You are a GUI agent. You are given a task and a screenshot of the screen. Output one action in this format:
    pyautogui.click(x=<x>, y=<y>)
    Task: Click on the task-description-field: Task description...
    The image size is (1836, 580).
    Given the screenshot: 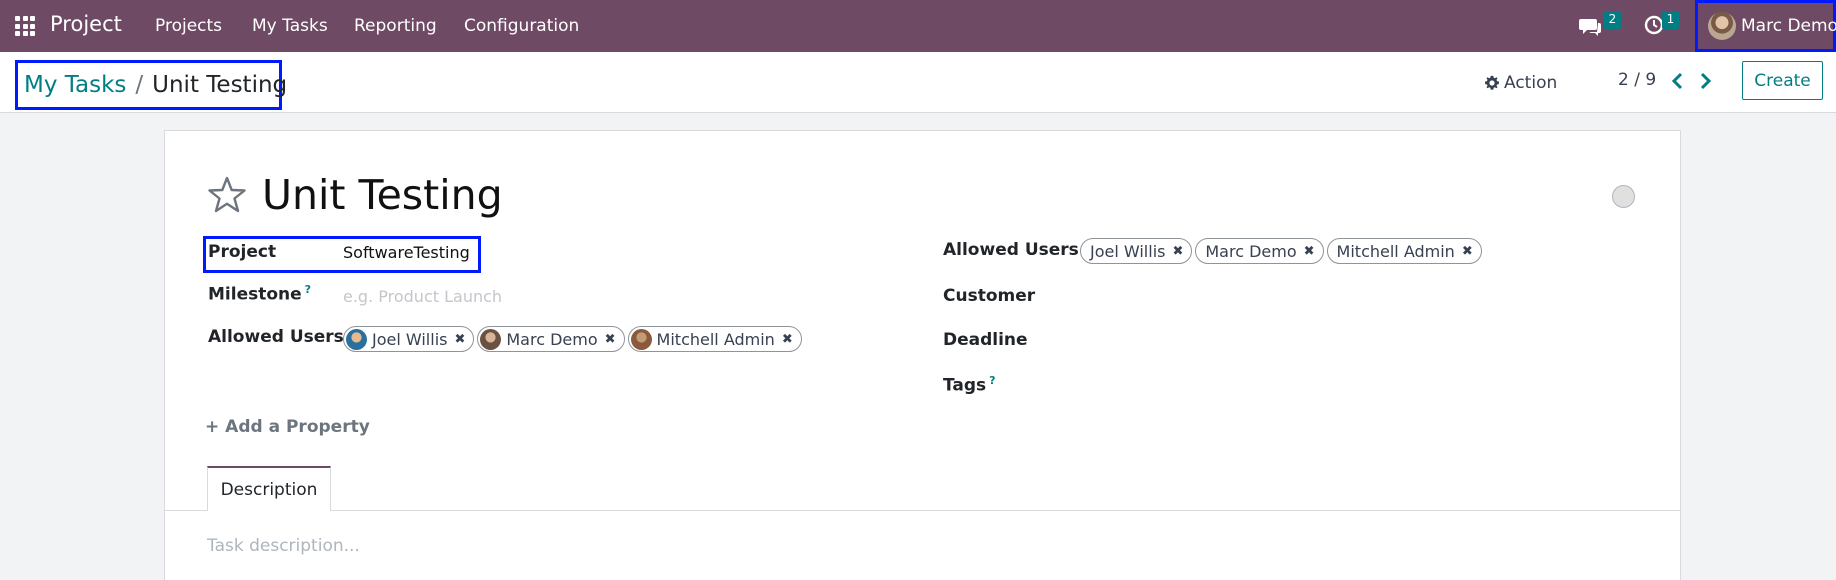 What is the action you would take?
    pyautogui.click(x=283, y=546)
    